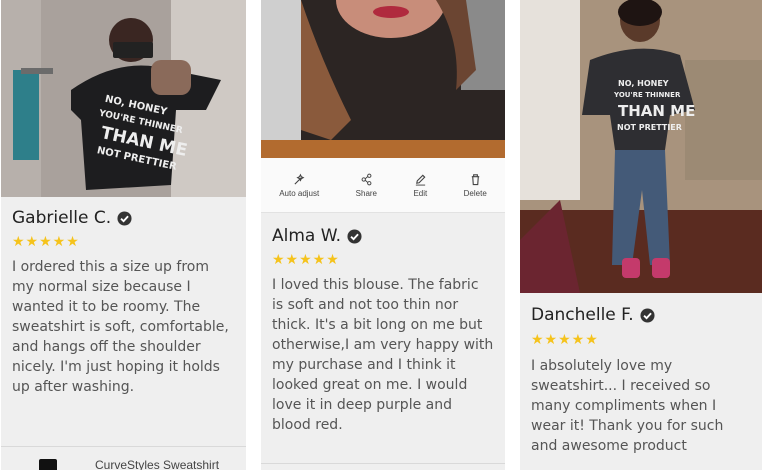  I want to click on auto-adjust-icon, so click(299, 179).